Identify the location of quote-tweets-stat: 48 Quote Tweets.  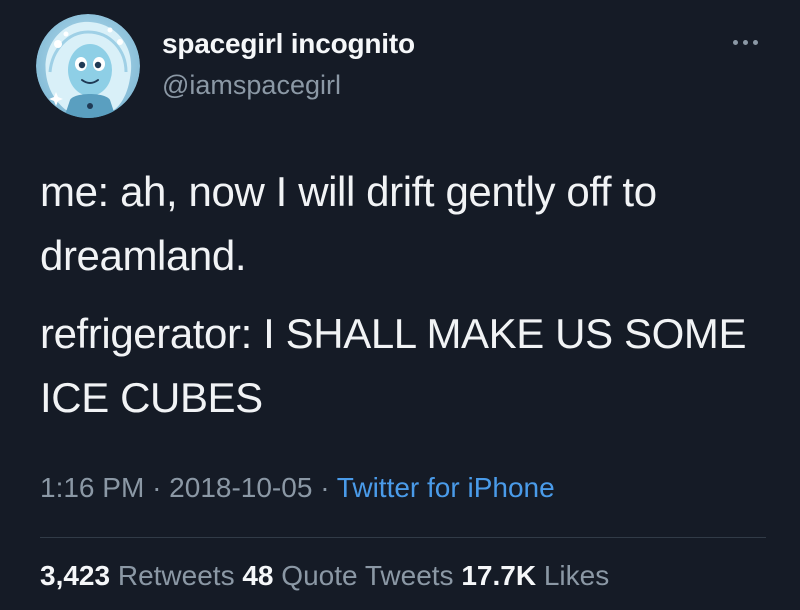
(351, 575).